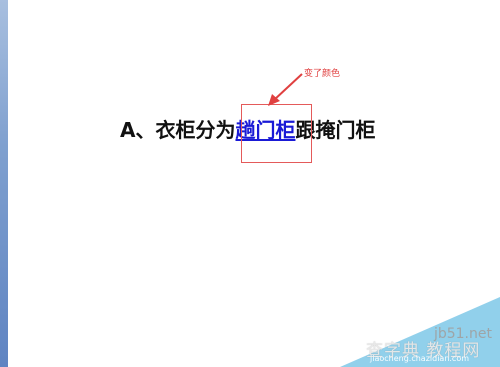 This screenshot has height=367, width=500. I want to click on slide-text-prefix: A、衣柜分为, so click(178, 130).